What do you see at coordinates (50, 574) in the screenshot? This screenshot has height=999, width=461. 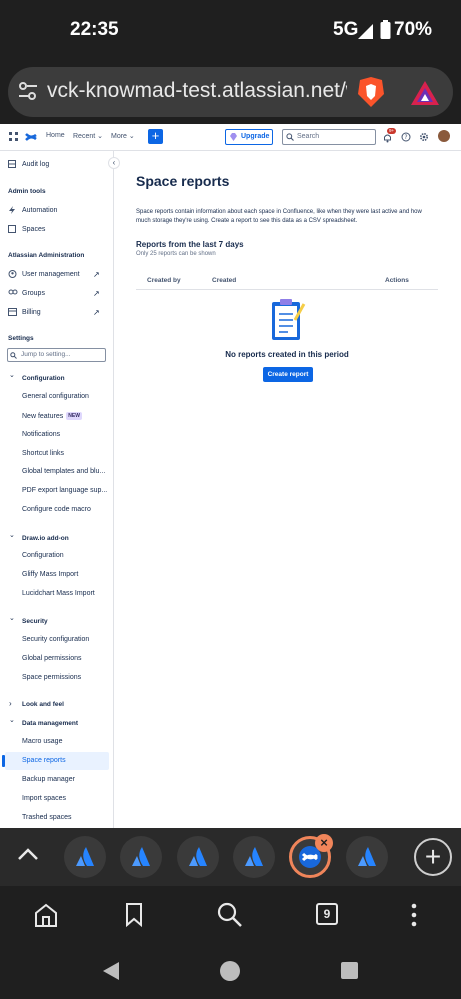 I see `sidebar-item-gliffy-import: Gliffy Mass Import` at bounding box center [50, 574].